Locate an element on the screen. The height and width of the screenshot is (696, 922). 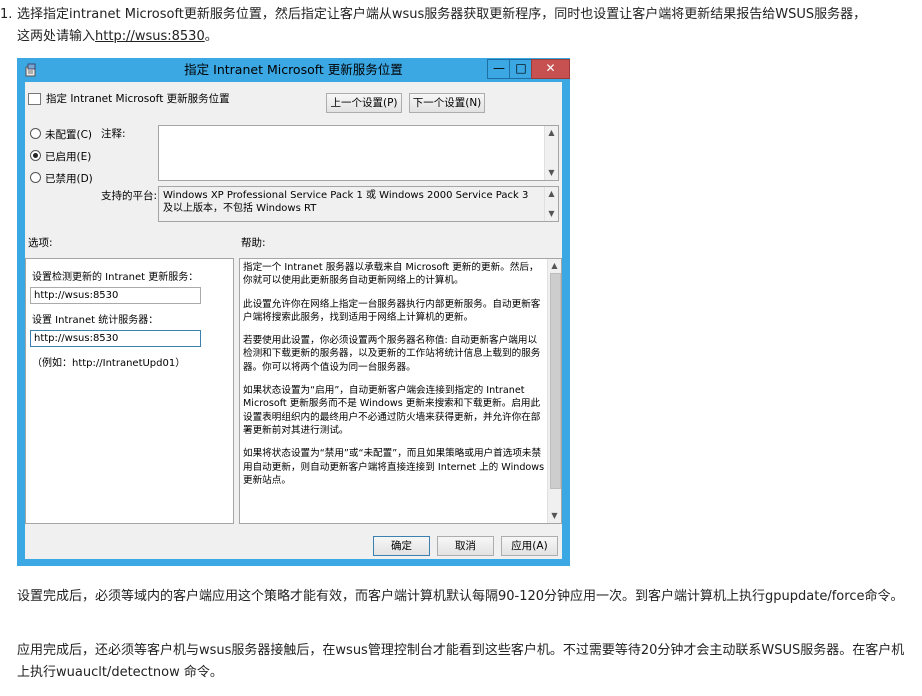
platform-scrollbar: ▲ ▼ is located at coordinates (551, 204).